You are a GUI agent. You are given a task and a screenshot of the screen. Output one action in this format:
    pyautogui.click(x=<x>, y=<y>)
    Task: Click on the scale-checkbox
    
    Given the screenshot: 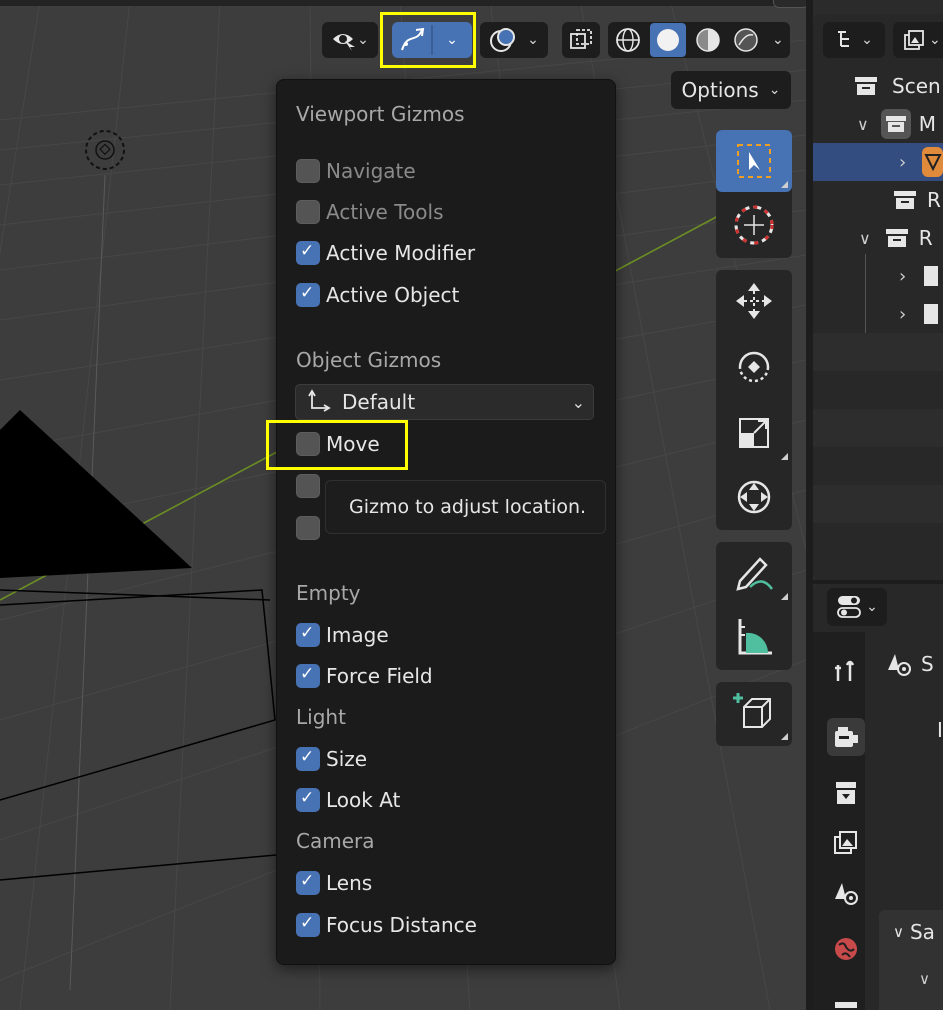 What is the action you would take?
    pyautogui.click(x=308, y=528)
    